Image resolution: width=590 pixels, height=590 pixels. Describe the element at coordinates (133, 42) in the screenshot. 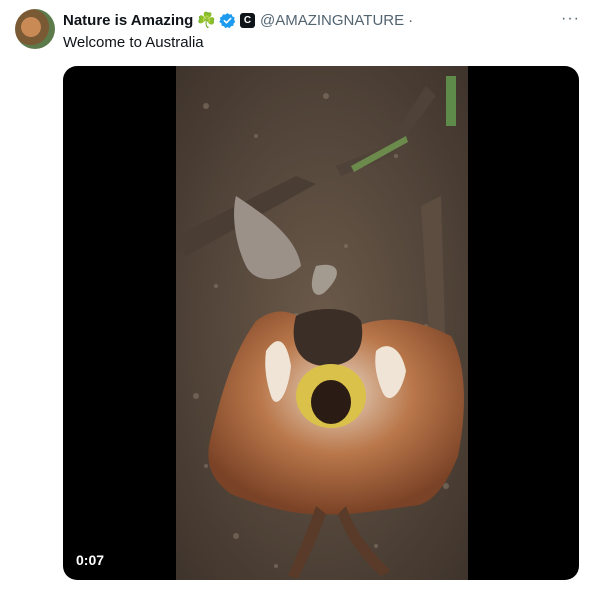

I see `tweet-text: Welcome to Australia` at that location.